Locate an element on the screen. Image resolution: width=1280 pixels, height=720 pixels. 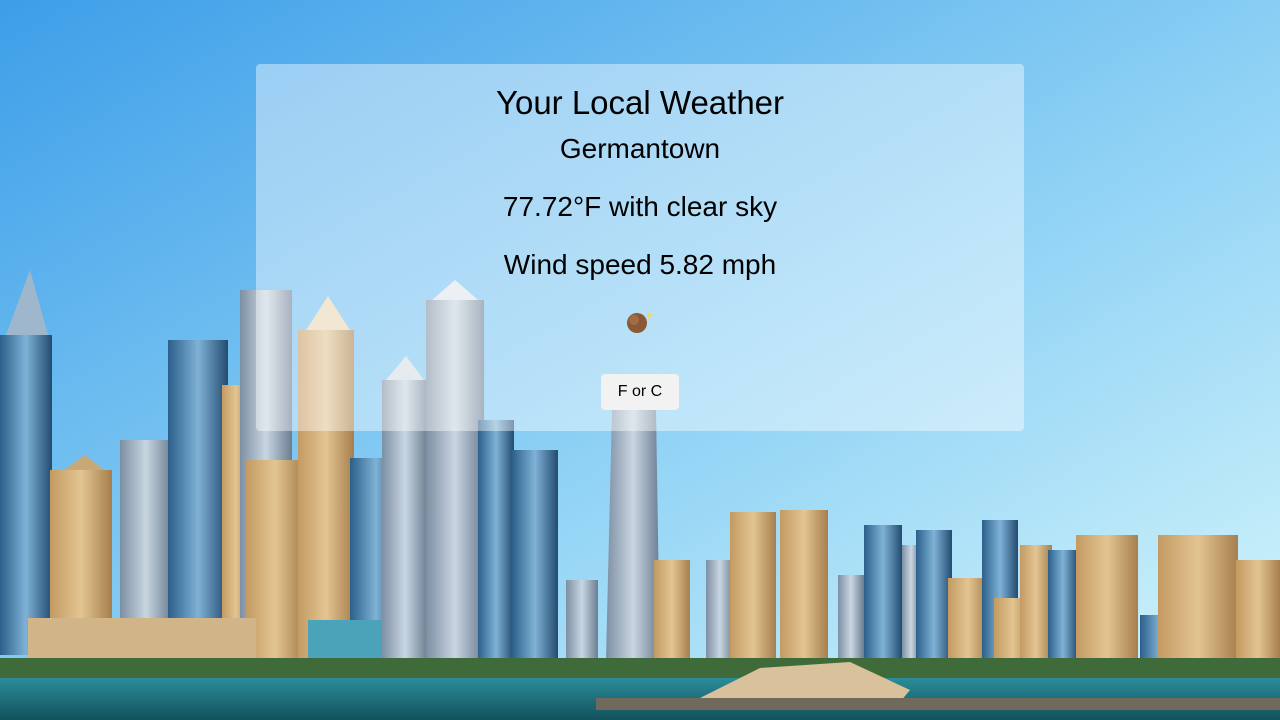
temperature-text: 77.72°F with clear sky is located at coordinates (640, 206).